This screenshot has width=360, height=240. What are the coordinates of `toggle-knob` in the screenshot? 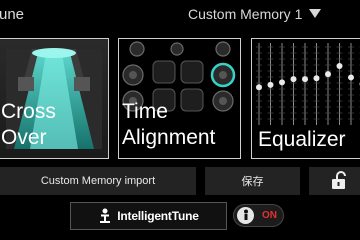 It's located at (245, 215).